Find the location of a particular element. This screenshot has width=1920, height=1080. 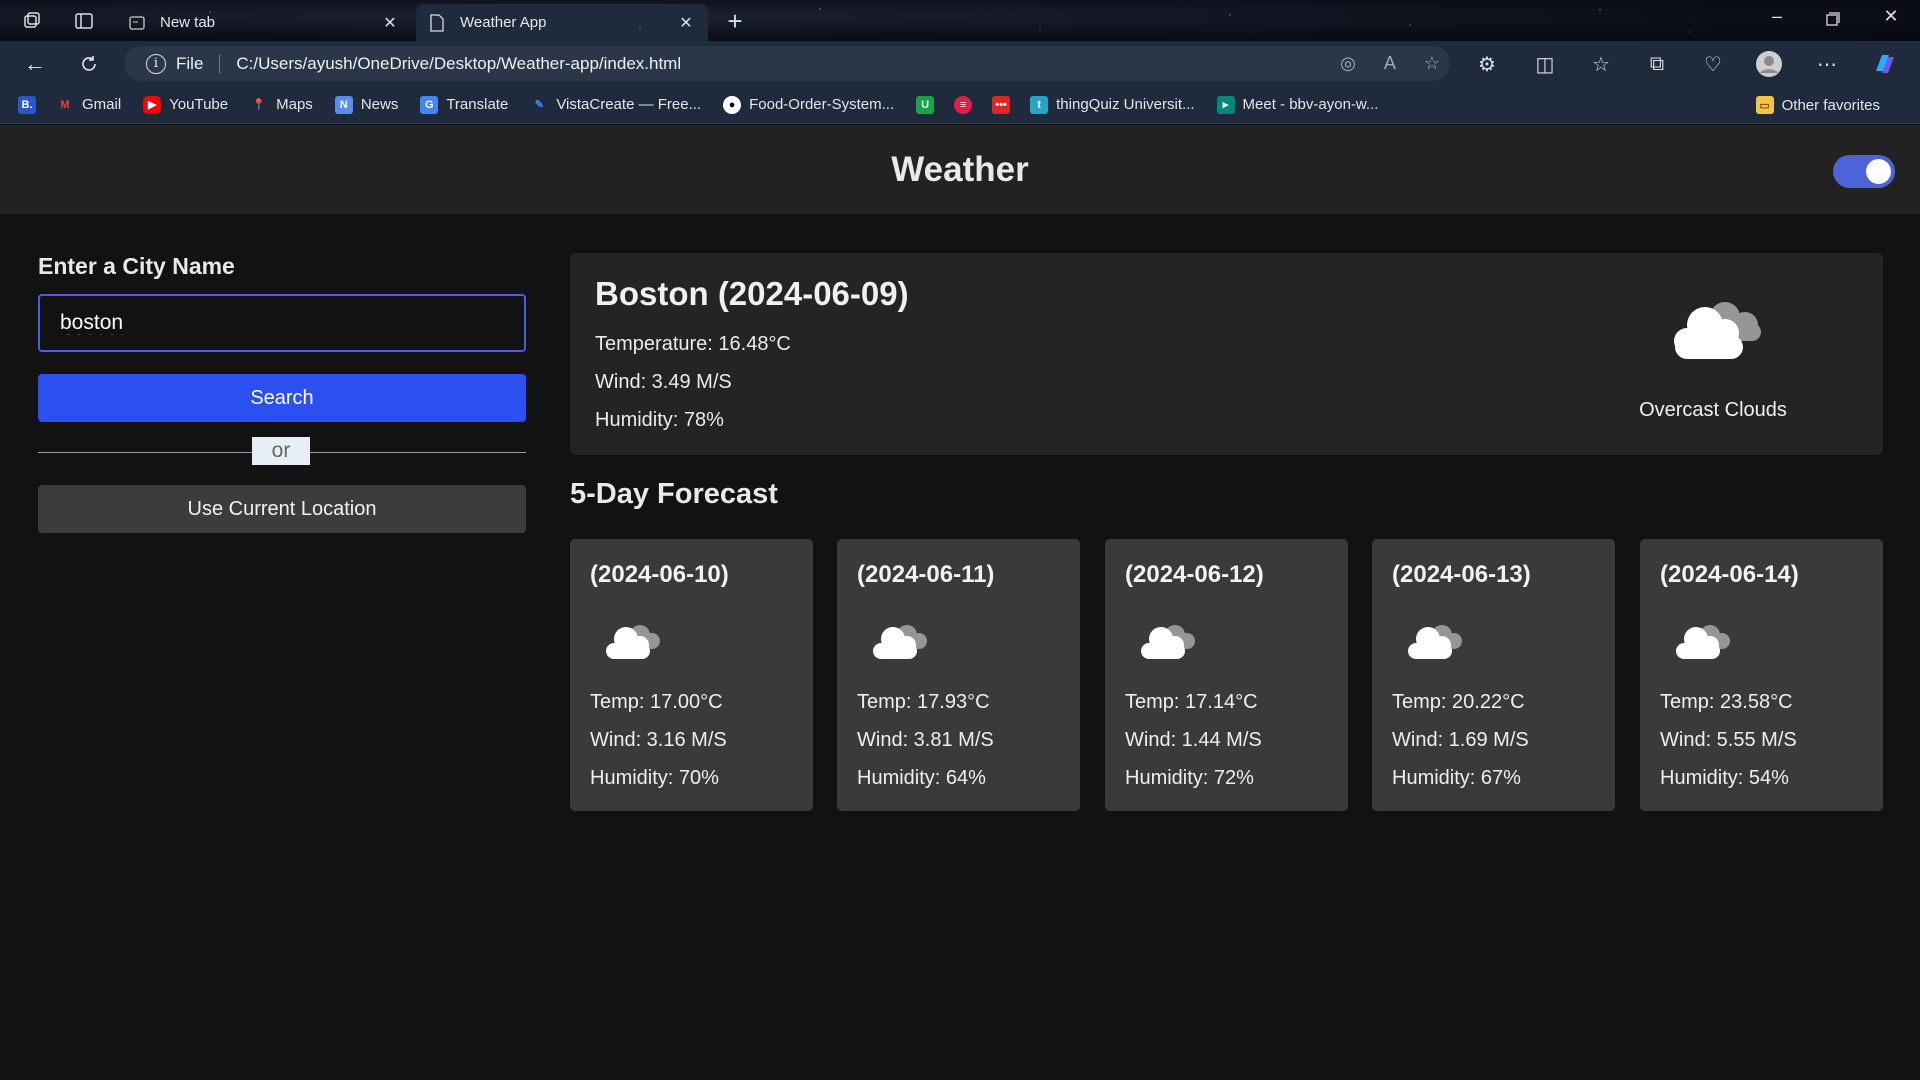

search-button: Search is located at coordinates (282, 398).